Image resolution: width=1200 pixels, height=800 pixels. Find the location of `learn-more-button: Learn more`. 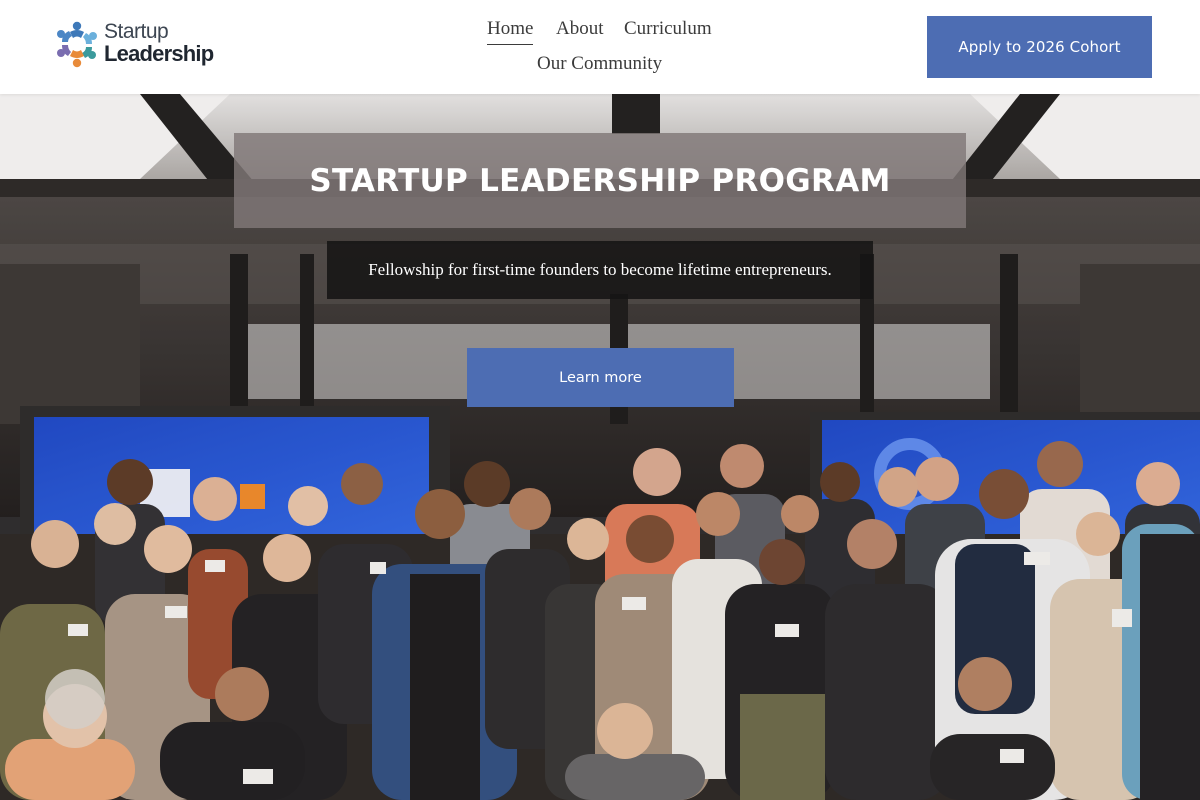

learn-more-button: Learn more is located at coordinates (600, 377).